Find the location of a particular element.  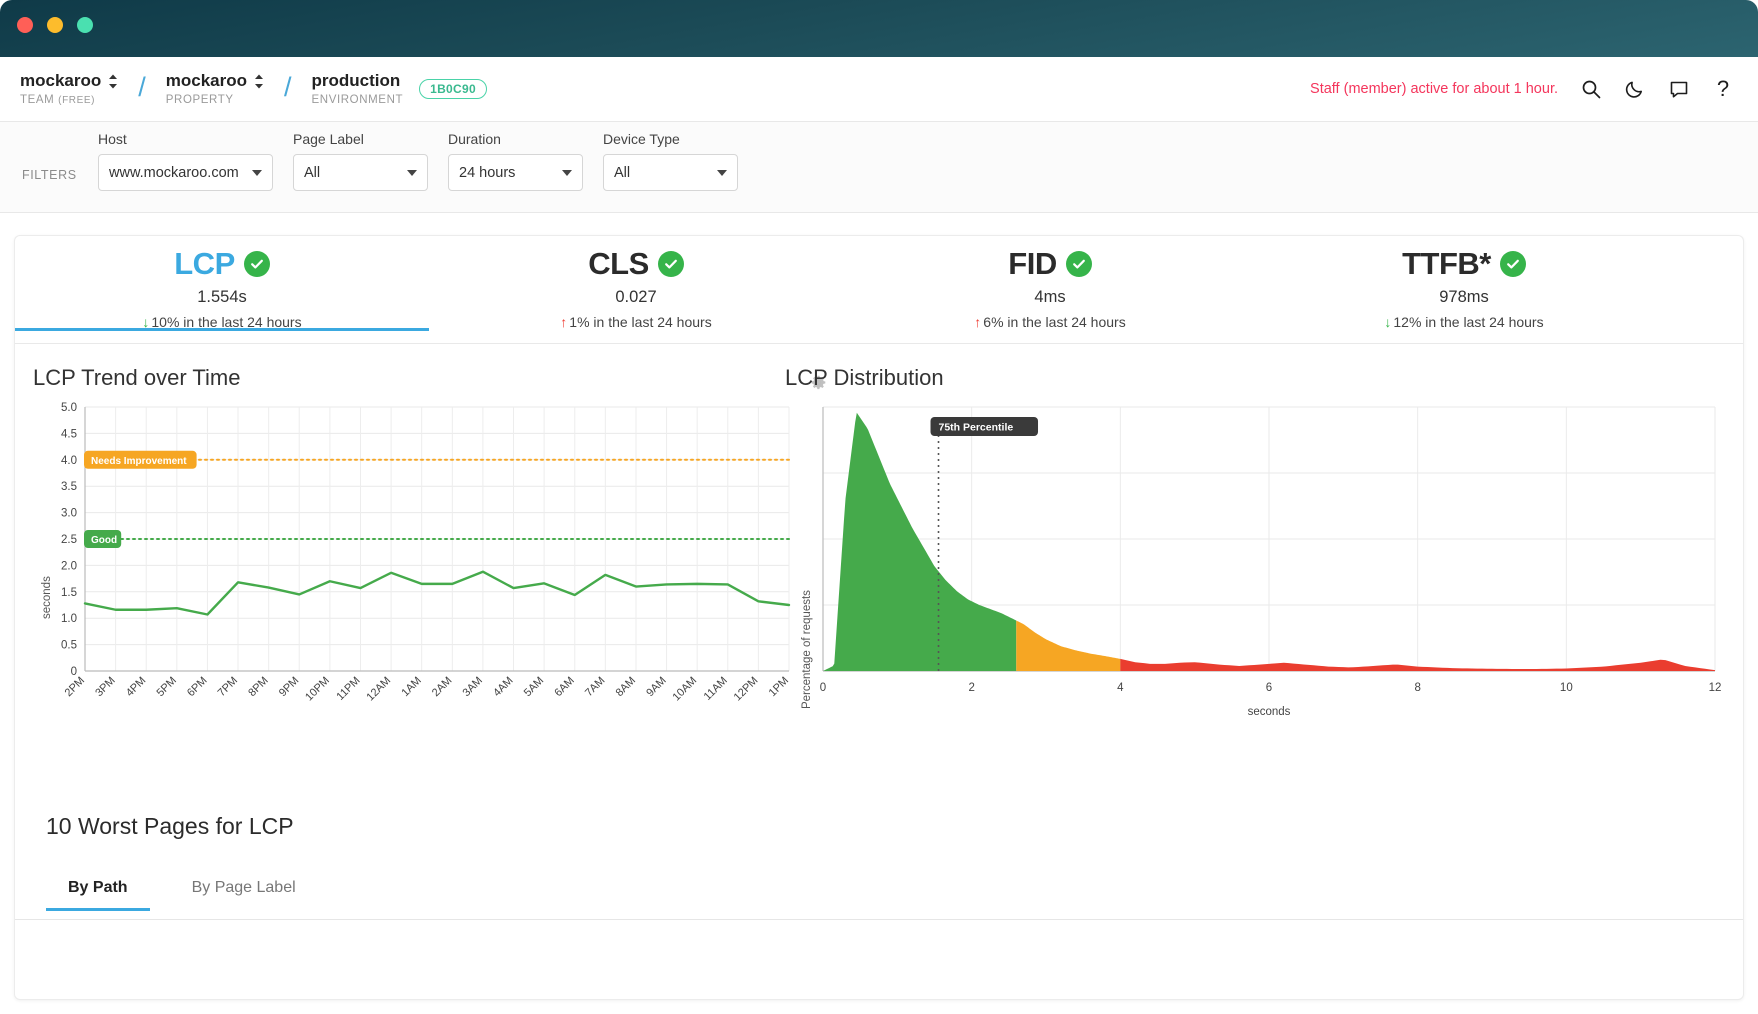

metric-lcp: LCP 1.554s ↓ 10% in the last 24 hours is located at coordinates (222, 288).